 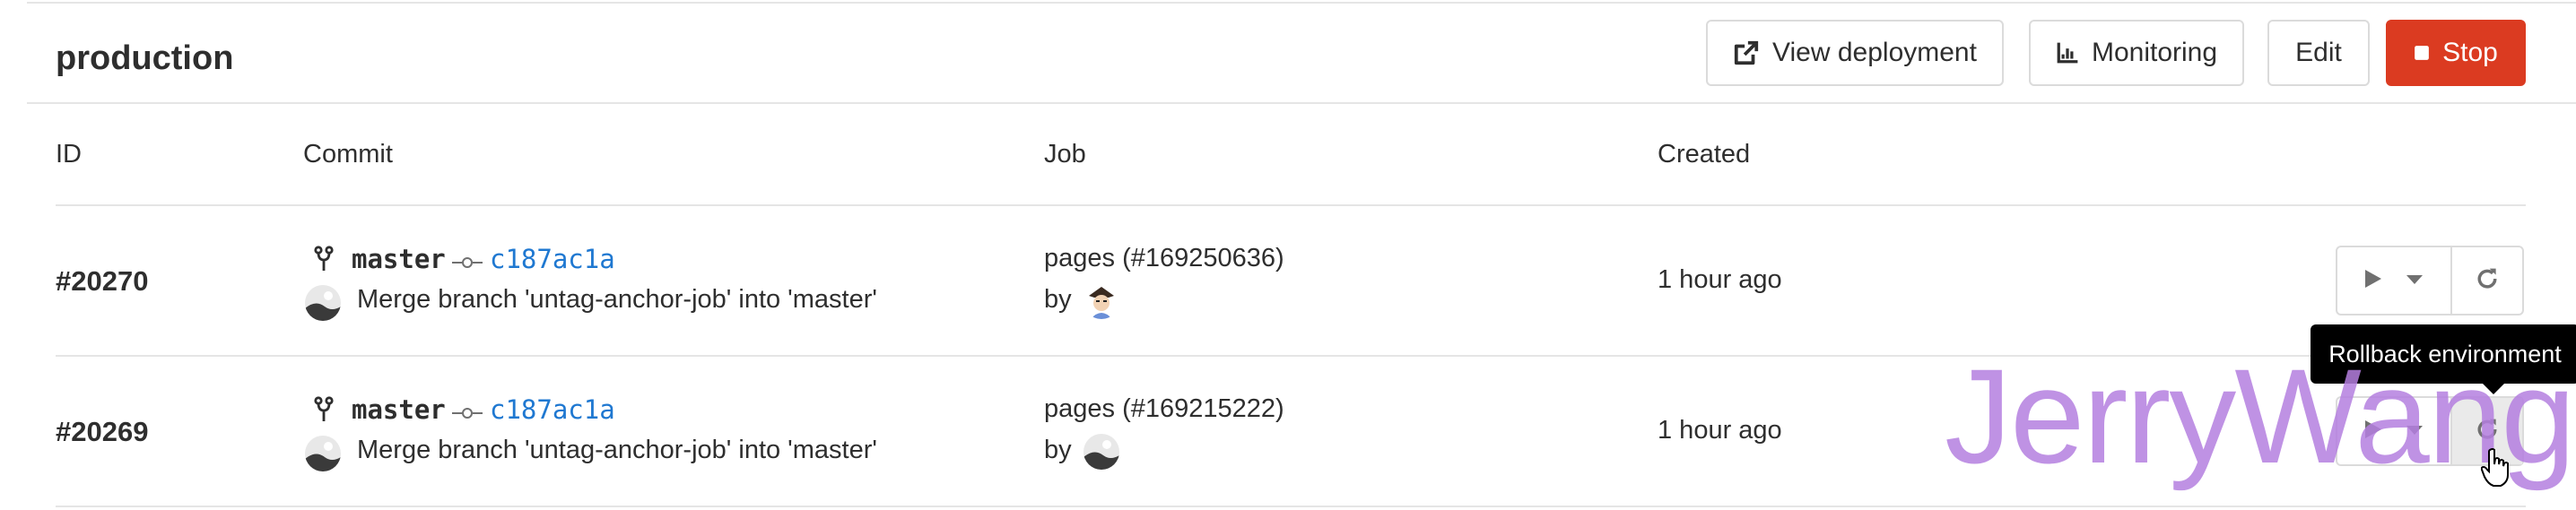 I want to click on table-header-divider, so click(x=1291, y=205).